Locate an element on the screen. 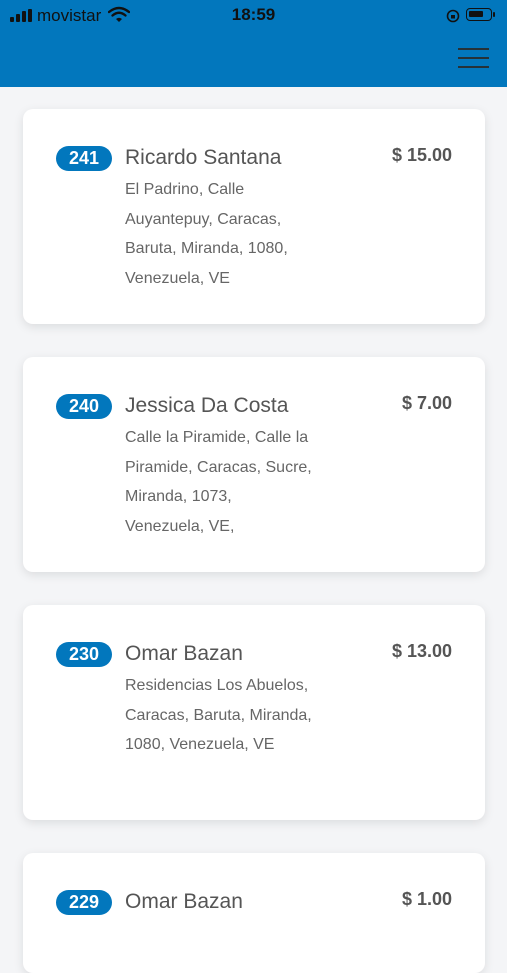  order-number-badge: 241 is located at coordinates (84, 158).